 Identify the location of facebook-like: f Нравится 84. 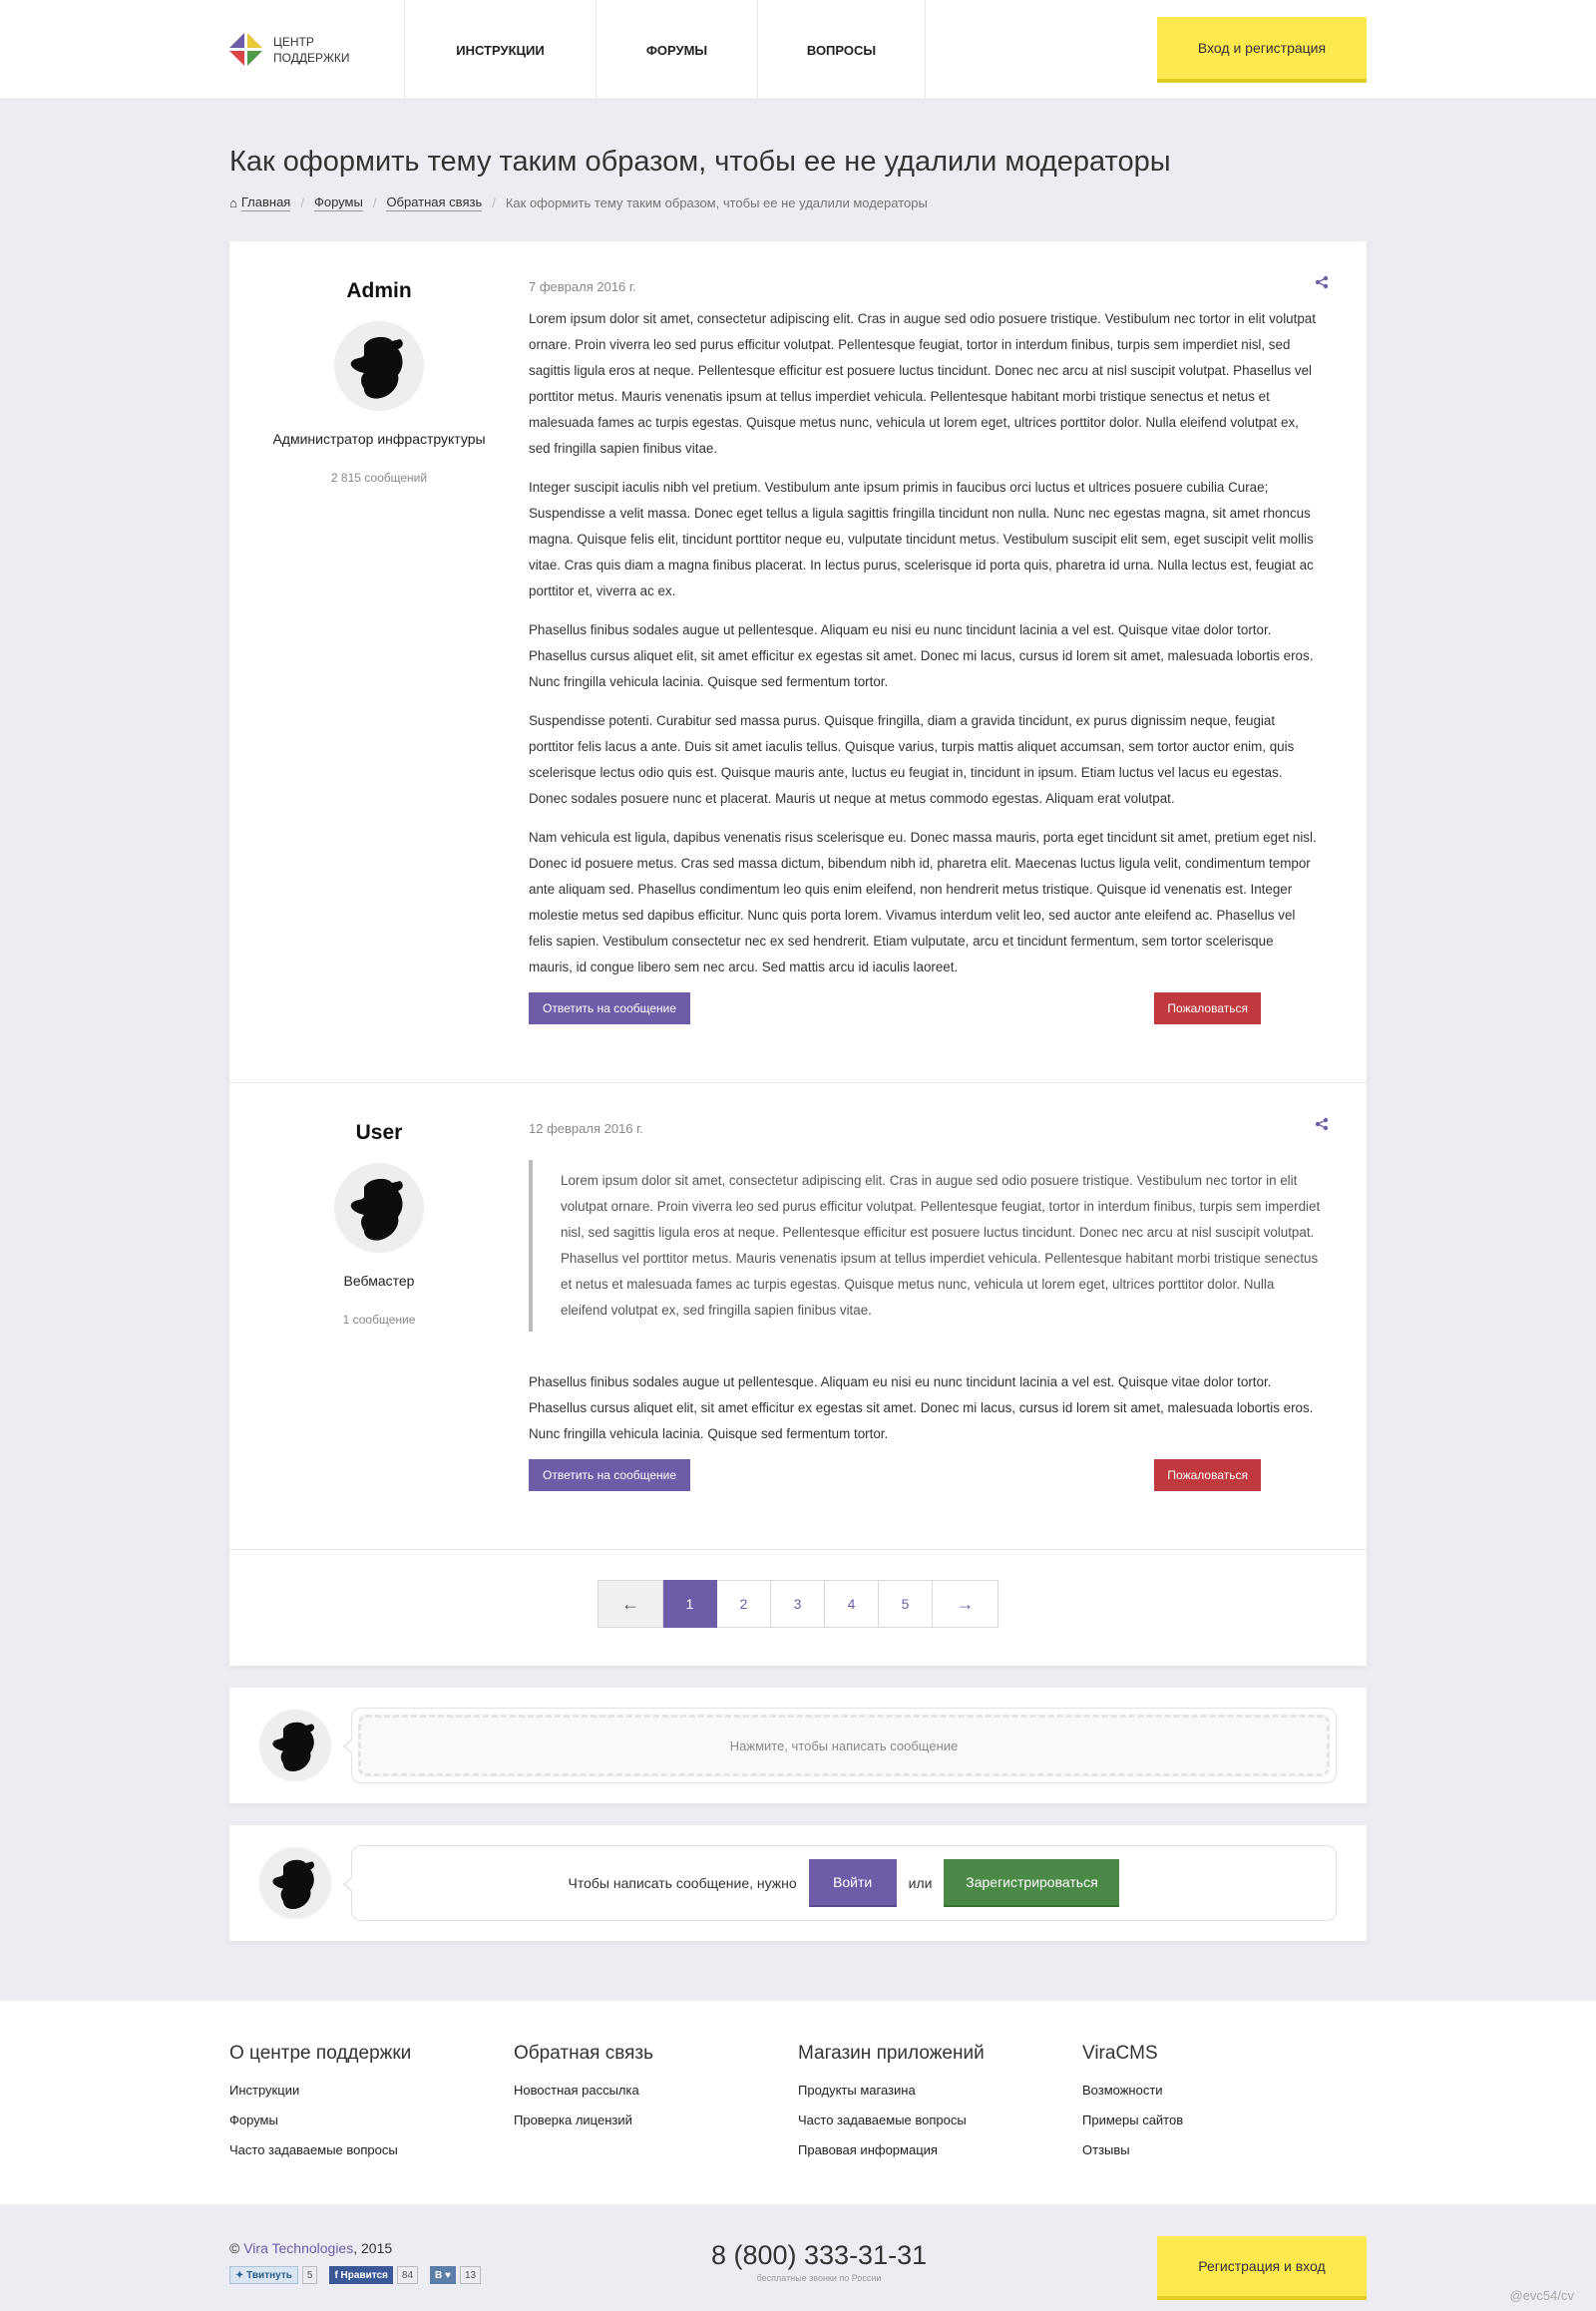
(374, 2275).